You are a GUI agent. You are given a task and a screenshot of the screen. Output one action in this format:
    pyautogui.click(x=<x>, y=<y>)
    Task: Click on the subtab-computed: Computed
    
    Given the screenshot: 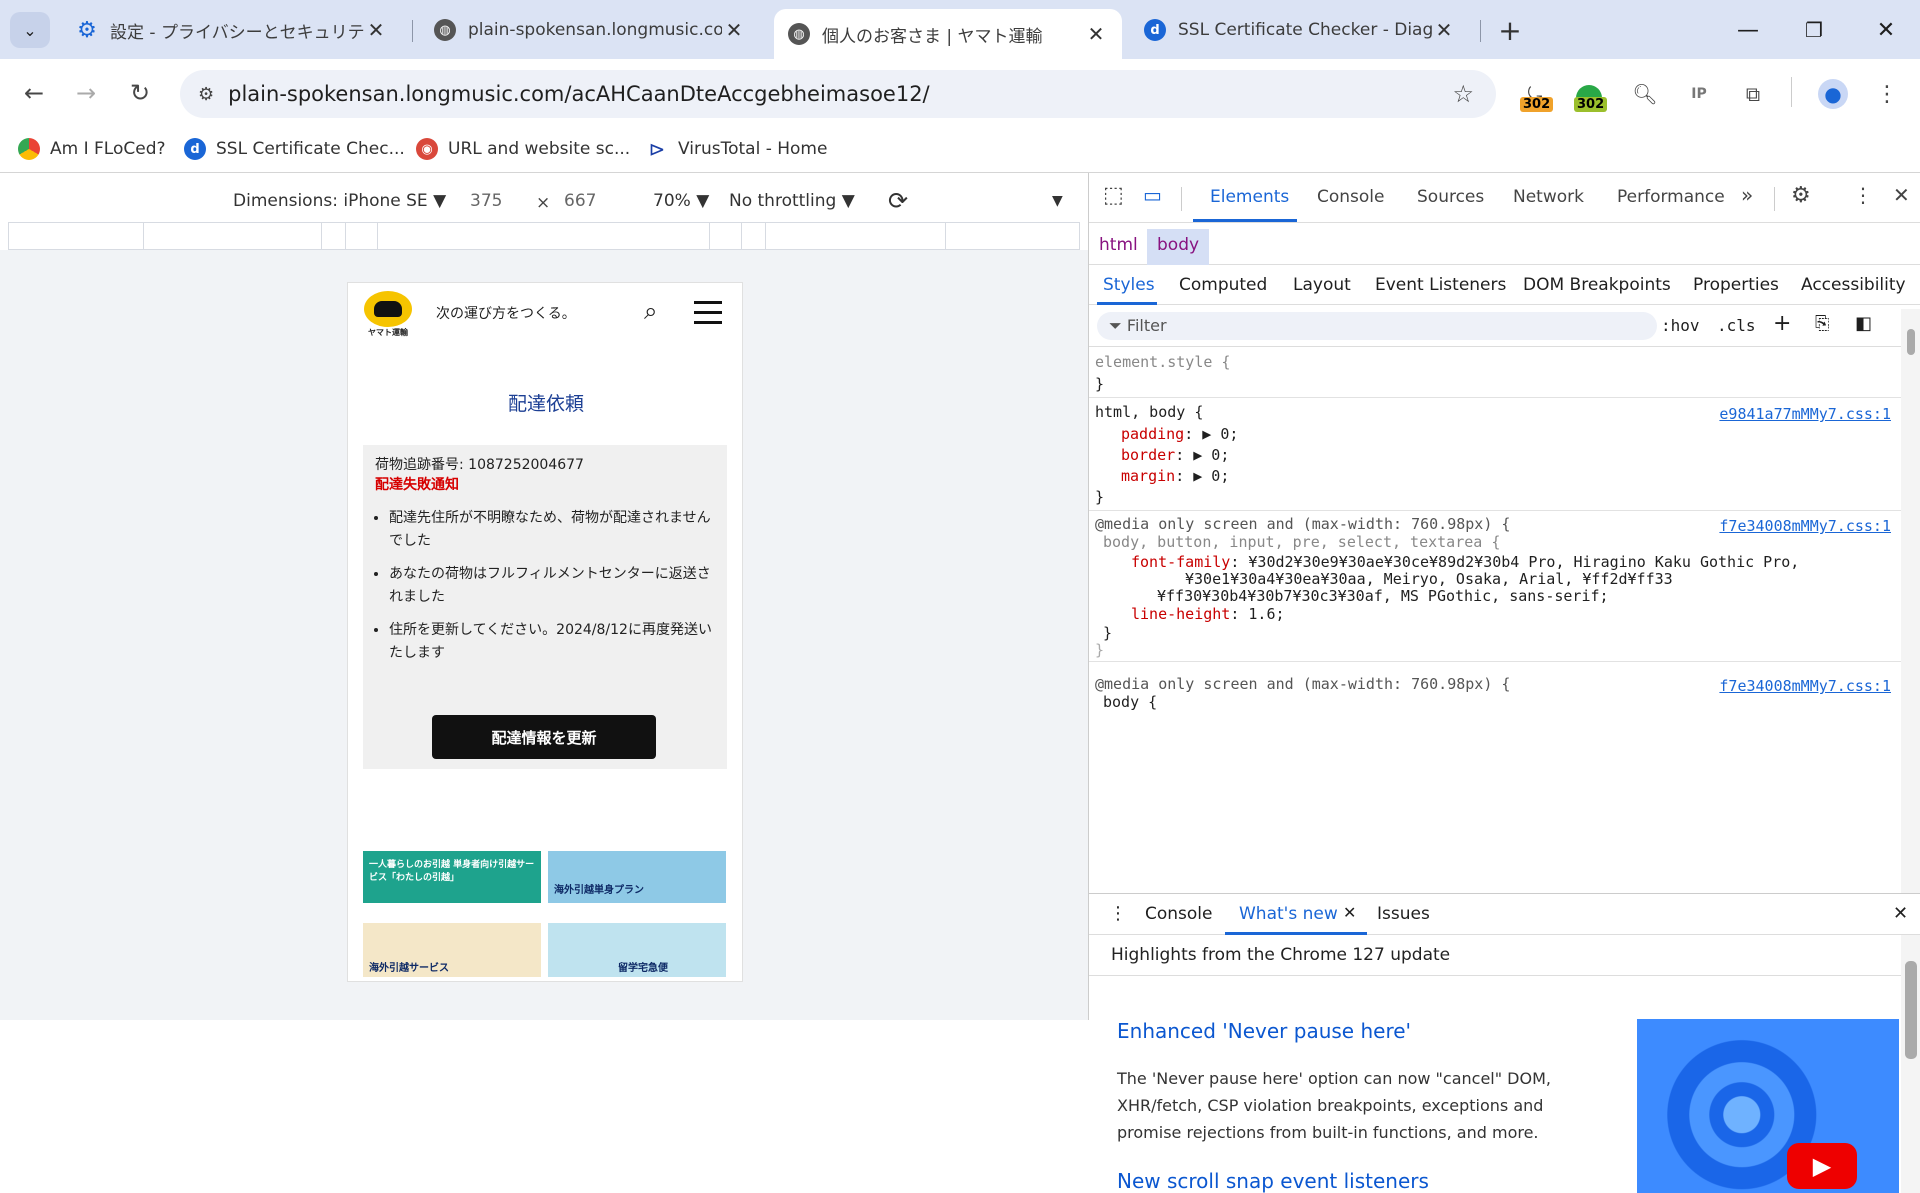 What is the action you would take?
    pyautogui.click(x=1223, y=285)
    